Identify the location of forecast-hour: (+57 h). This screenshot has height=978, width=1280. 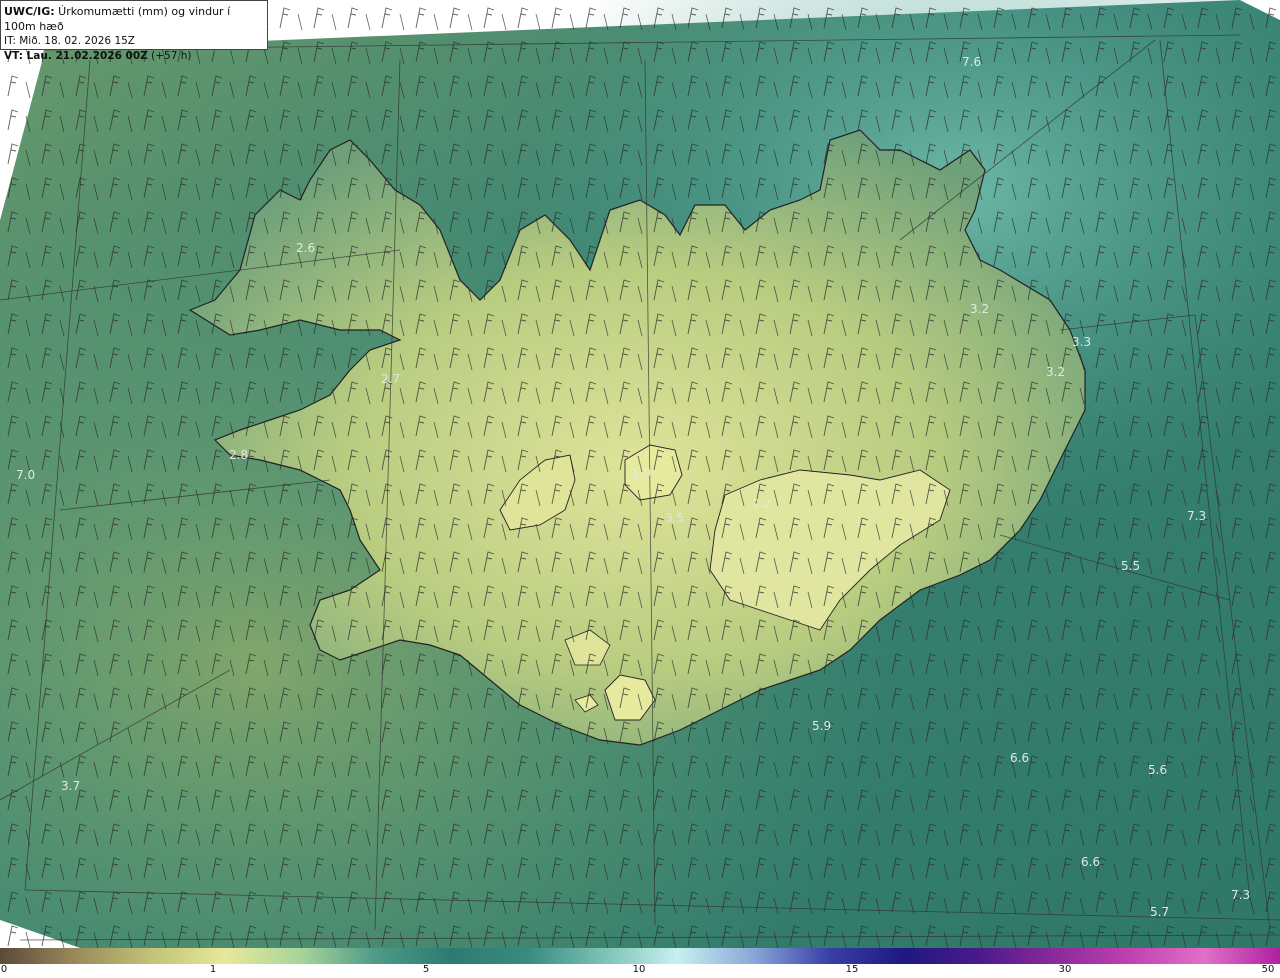
(169, 56).